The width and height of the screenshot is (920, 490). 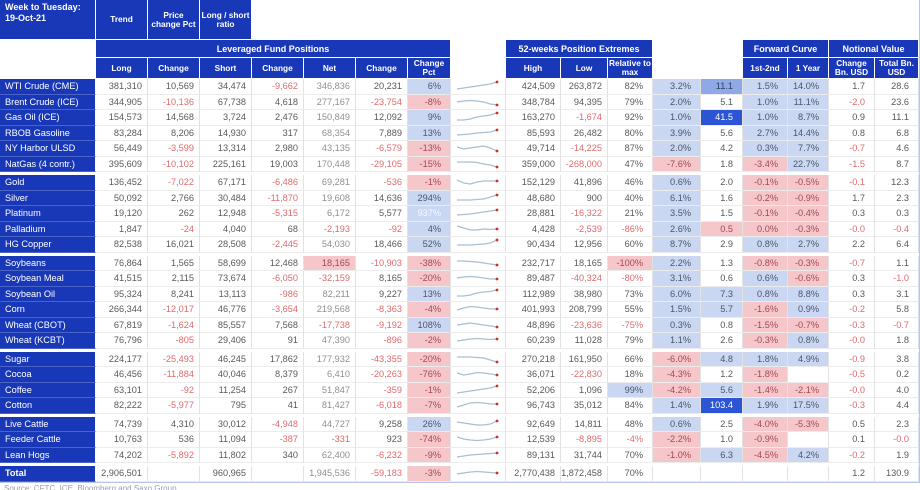 What do you see at coordinates (226, 474) in the screenshot?
I see `cell-short: 960,965` at bounding box center [226, 474].